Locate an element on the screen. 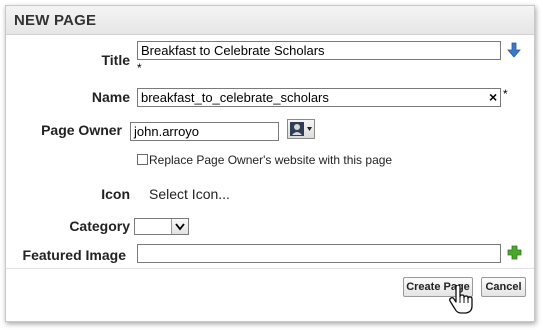  footer-divider is located at coordinates (270, 268).